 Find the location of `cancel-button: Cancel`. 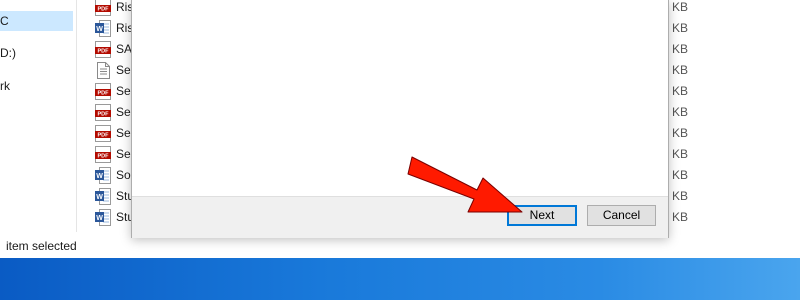

cancel-button: Cancel is located at coordinates (621, 215).